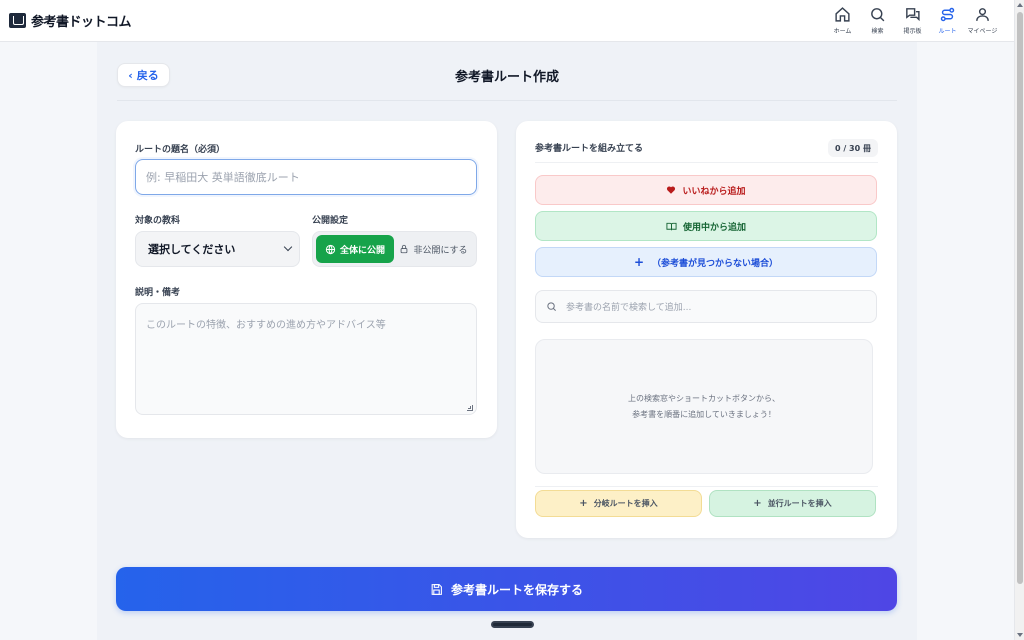 This screenshot has height=640, width=1024. I want to click on scroll-up-arrow-icon, so click(1020, 5).